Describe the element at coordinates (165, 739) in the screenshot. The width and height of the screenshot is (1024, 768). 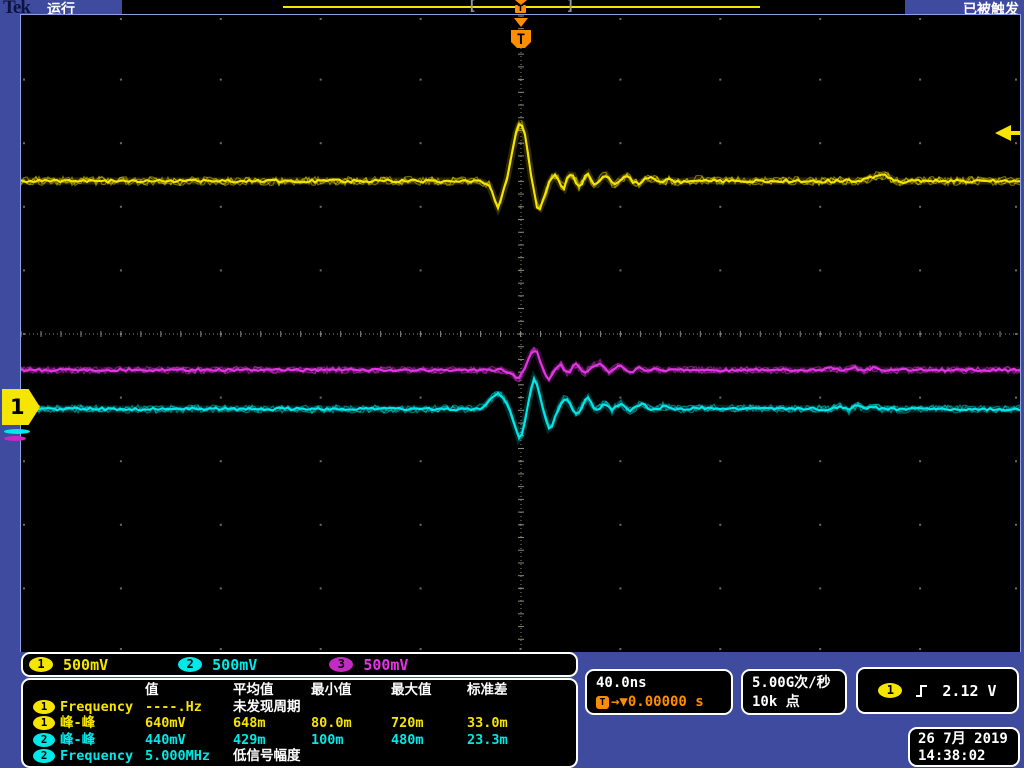
I see `measurement-value: 440mV` at that location.